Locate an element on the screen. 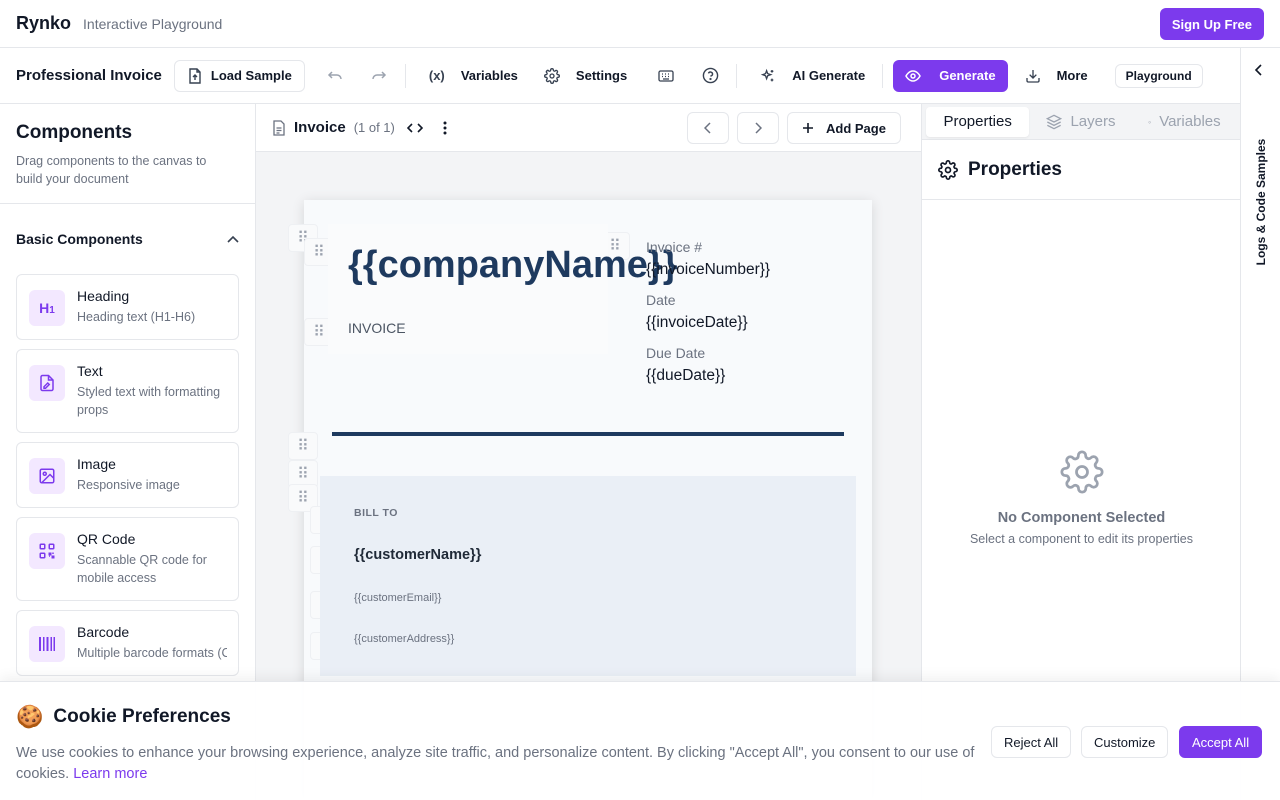 This screenshot has height=800, width=1280. more-button: More is located at coordinates (1056, 76).